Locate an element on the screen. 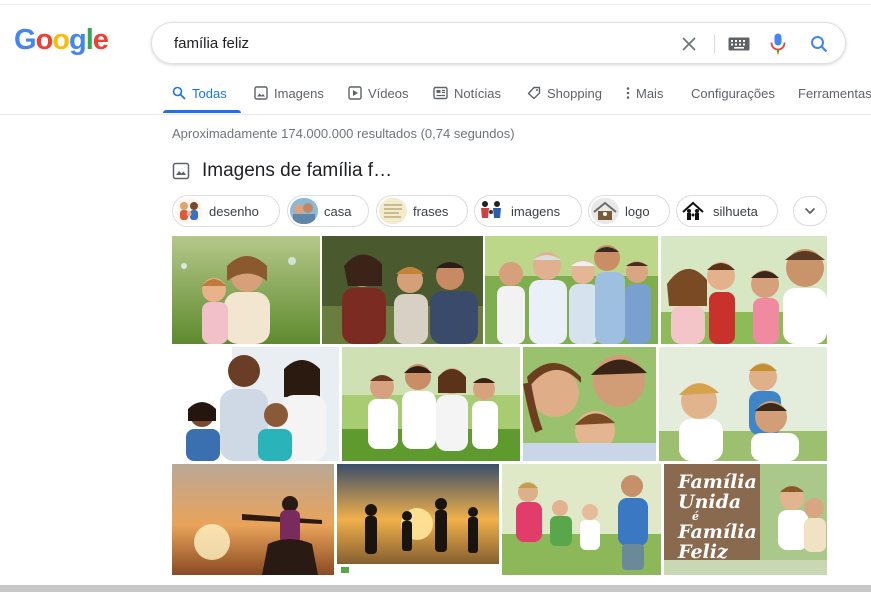 This screenshot has width=871, height=592. browser-top-edge is located at coordinates (435, 2).